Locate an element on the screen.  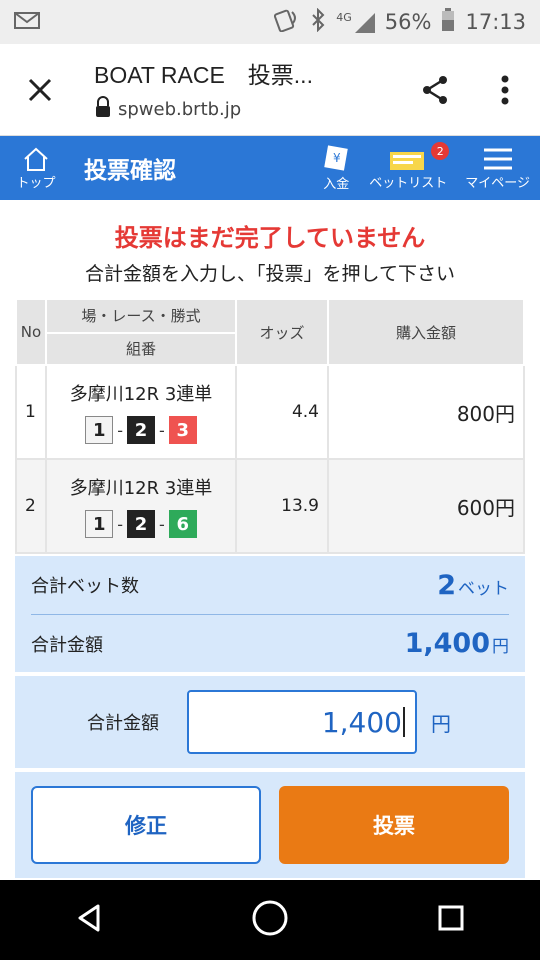
amount-input-unit: 円 is located at coordinates (441, 723).